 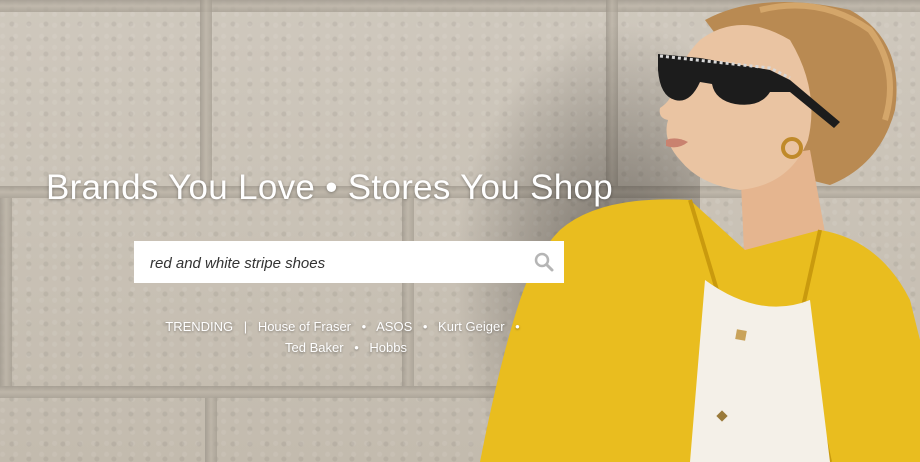 I want to click on trending-link-ted-baker: Ted Baker, so click(x=314, y=347).